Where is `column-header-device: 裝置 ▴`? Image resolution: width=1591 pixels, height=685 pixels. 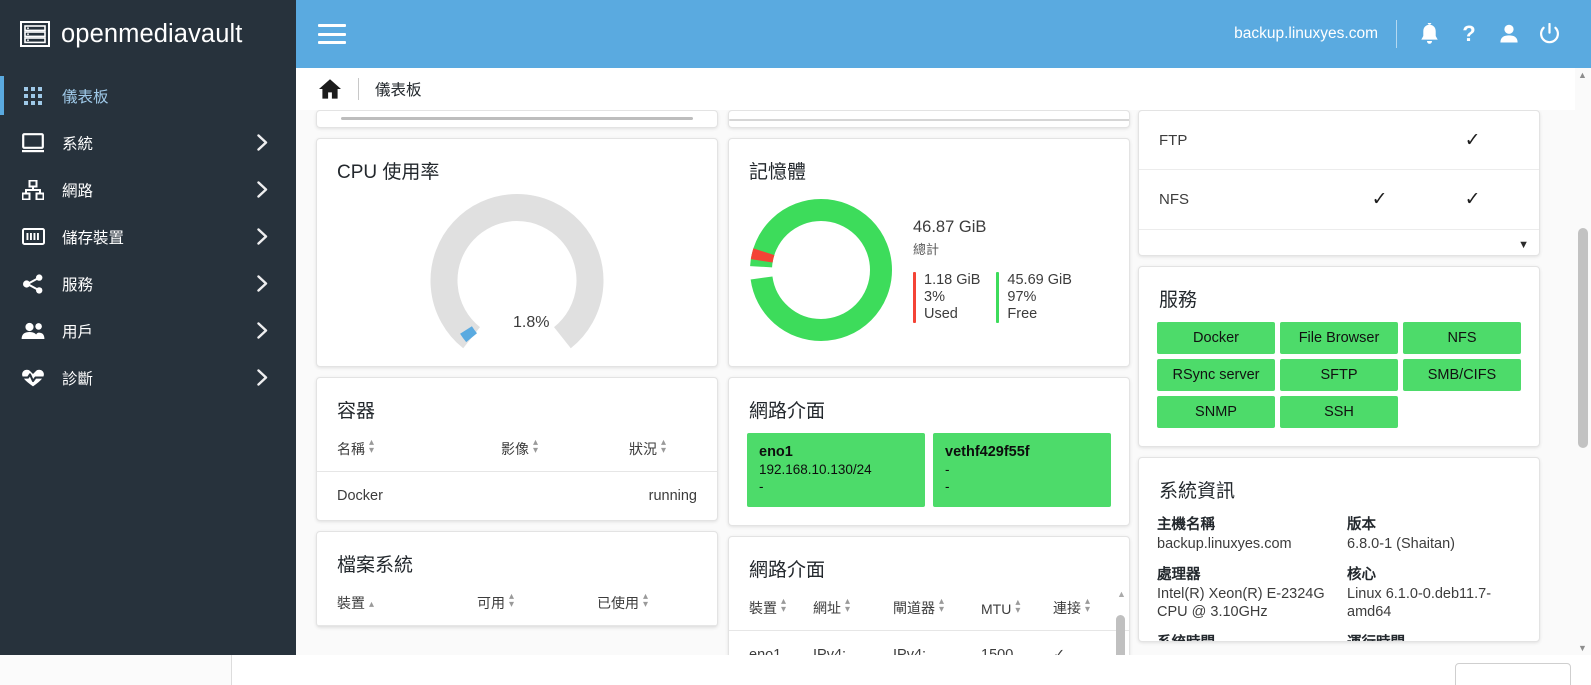 column-header-device: 裝置 ▴ is located at coordinates (397, 602).